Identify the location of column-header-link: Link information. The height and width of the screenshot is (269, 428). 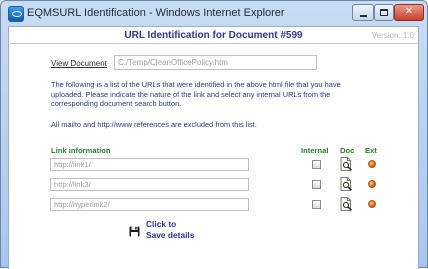
(81, 150).